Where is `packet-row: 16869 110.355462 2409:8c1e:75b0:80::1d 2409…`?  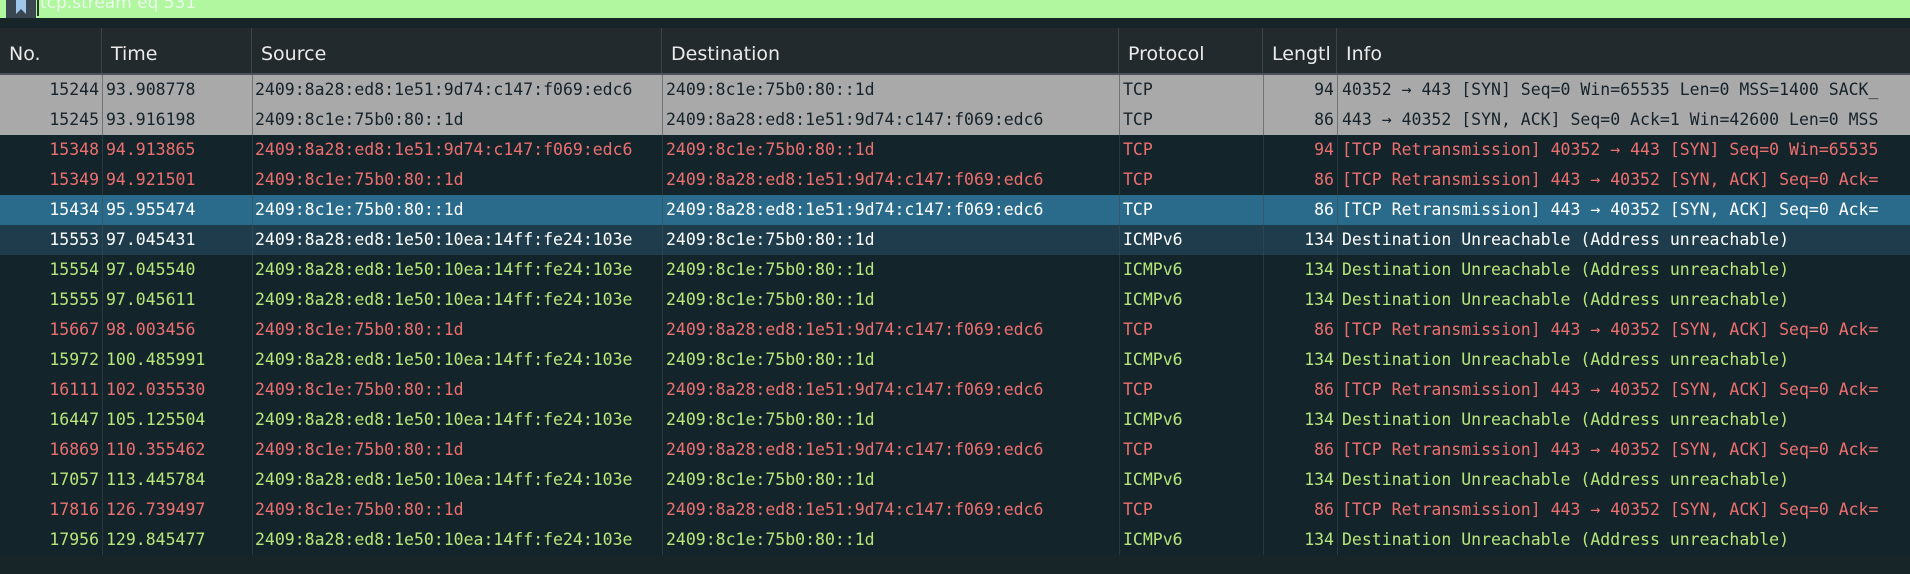
packet-row: 16869 110.355462 2409:8c1e:75b0:80::1d 2409… is located at coordinates (955, 450).